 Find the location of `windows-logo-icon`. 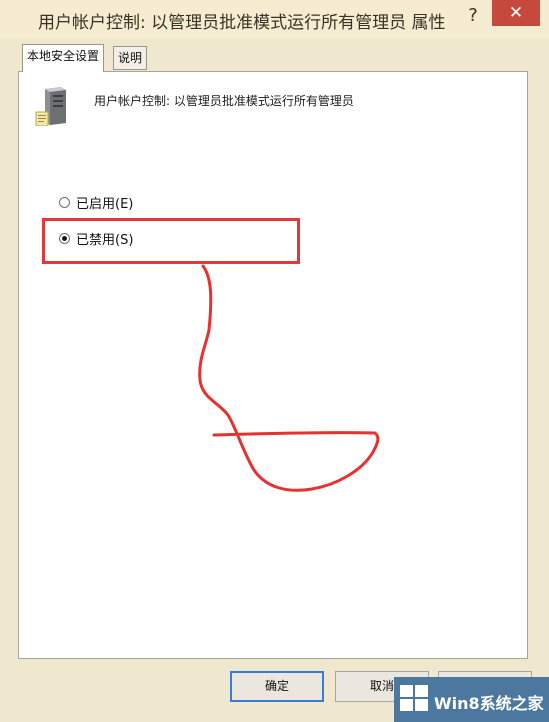

windows-logo-icon is located at coordinates (415, 699).